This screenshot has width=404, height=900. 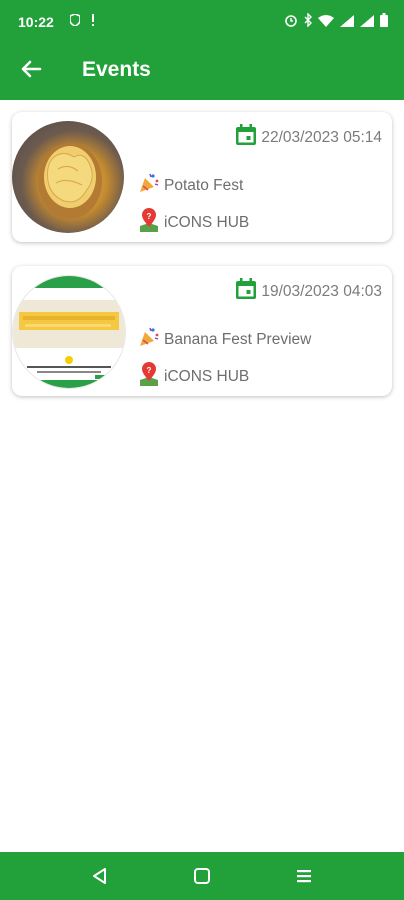 What do you see at coordinates (384, 22) in the screenshot?
I see `battery-icon` at bounding box center [384, 22].